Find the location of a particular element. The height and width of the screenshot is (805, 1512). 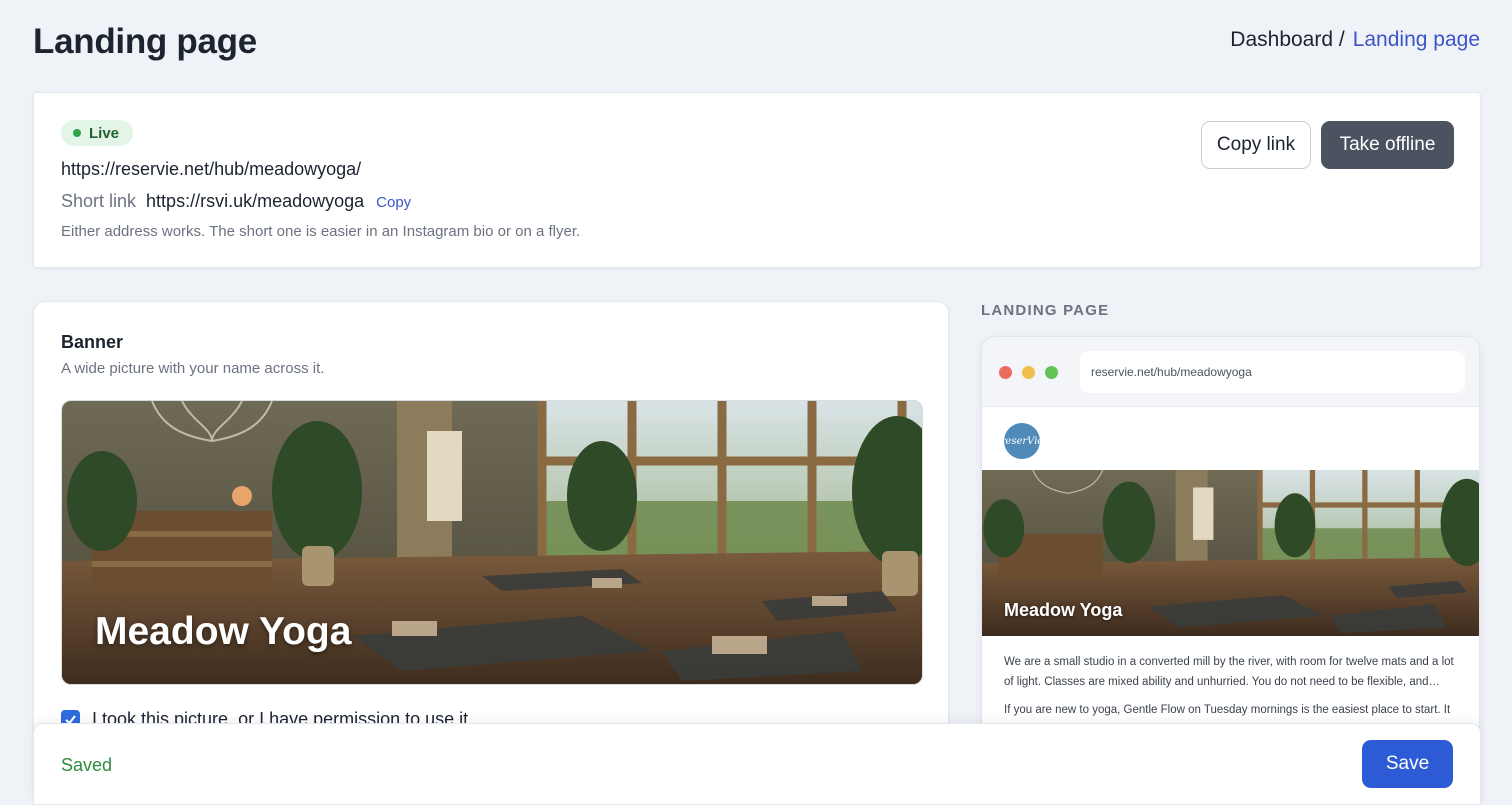

breadcrumb-dashboard: Dashboard / is located at coordinates (1287, 40).